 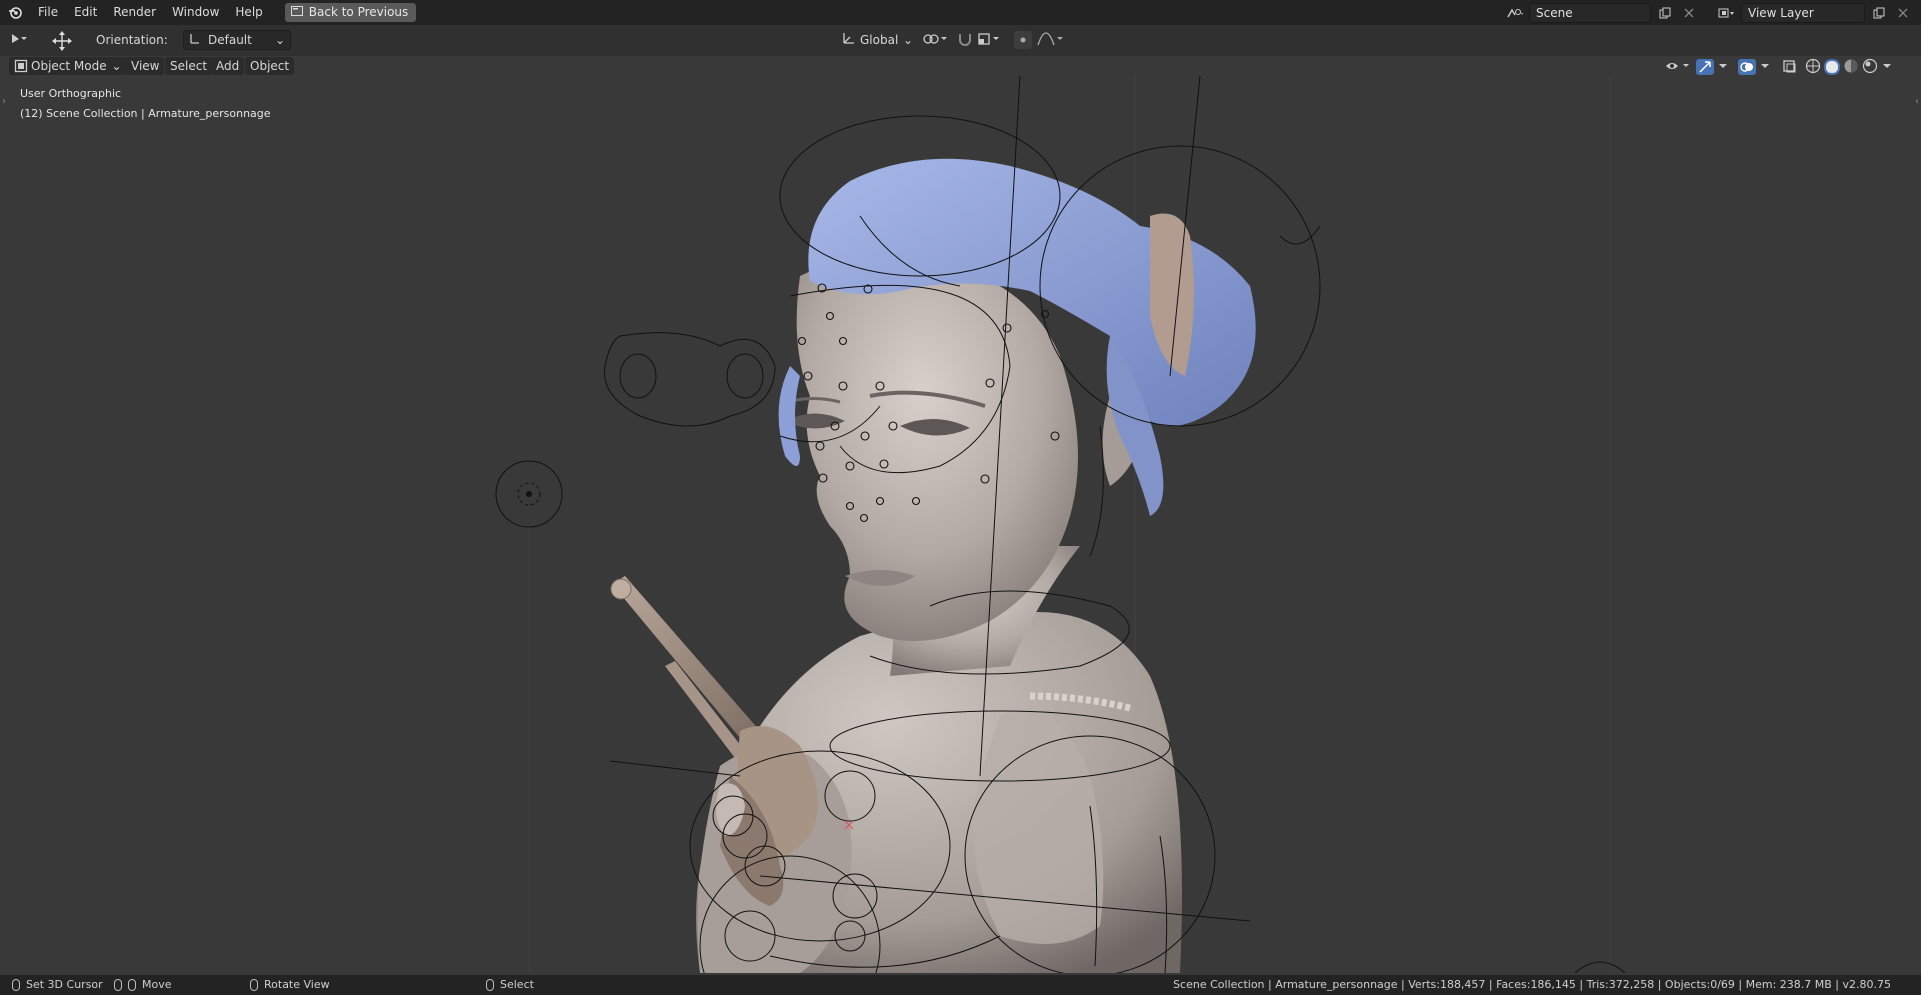 I want to click on cursor-tool-icon, so click(x=22, y=41).